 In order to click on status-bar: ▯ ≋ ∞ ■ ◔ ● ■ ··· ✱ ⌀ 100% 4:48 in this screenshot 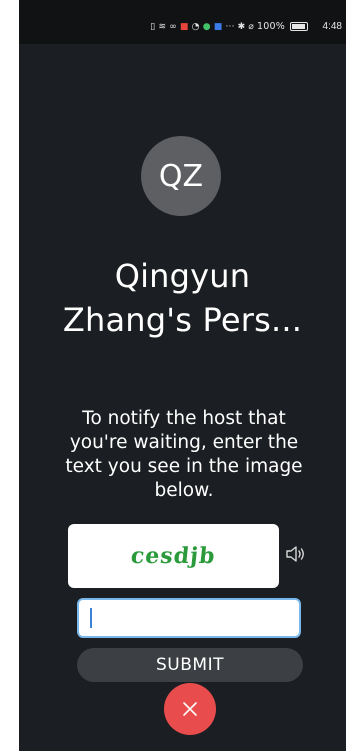, I will do `click(182, 22)`.